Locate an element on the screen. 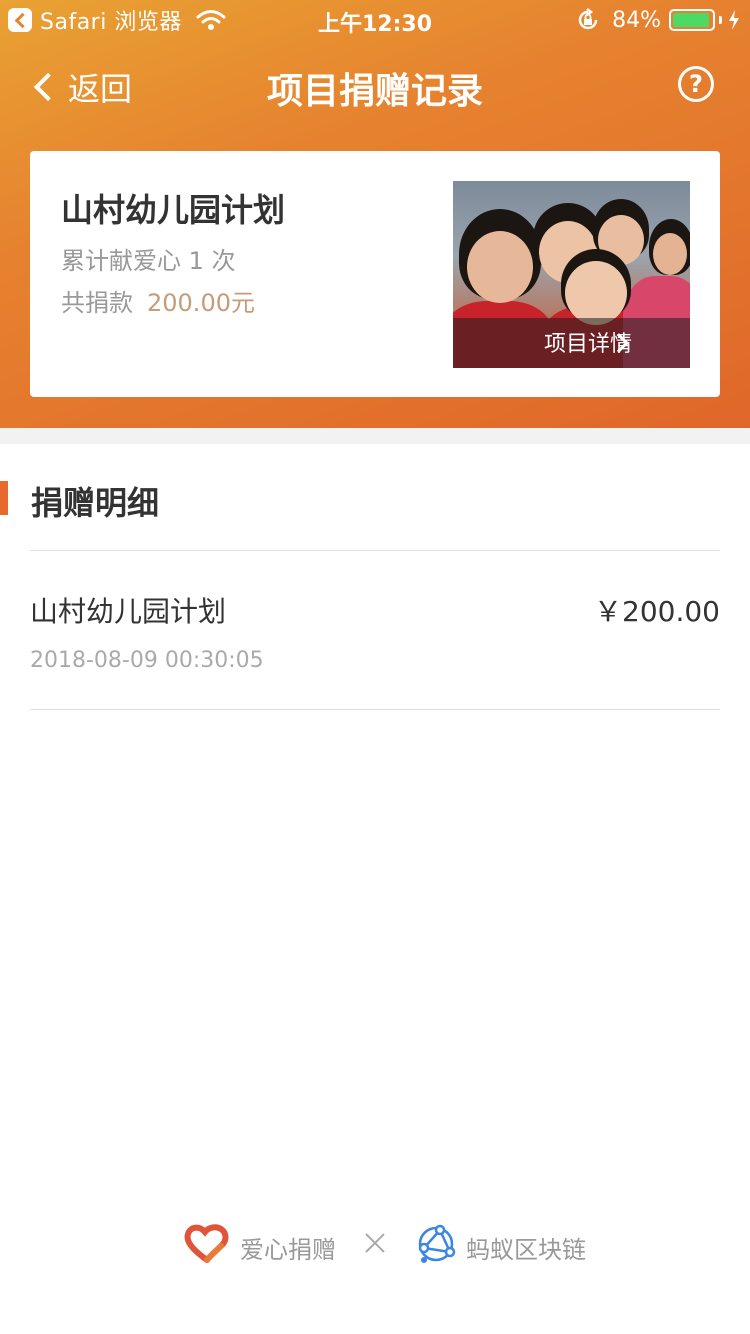 The image size is (750, 1334). record-project-name: 山村幼儿园计划 is located at coordinates (128, 611).